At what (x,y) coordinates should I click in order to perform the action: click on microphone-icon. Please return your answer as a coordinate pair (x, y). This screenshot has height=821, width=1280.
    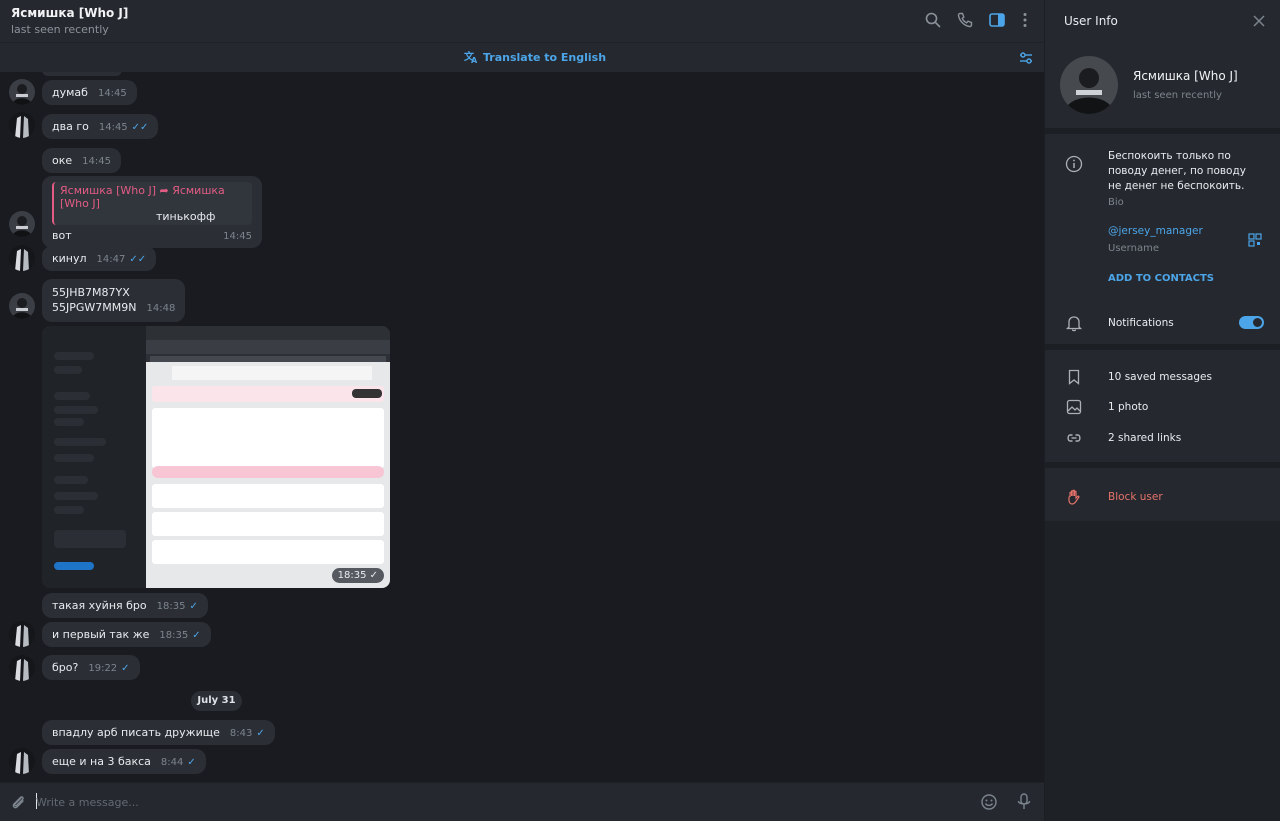
    Looking at the image, I should click on (1024, 802).